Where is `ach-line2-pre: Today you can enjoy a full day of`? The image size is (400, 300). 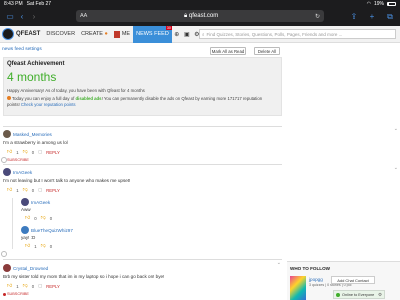 ach-line2-pre: Today you can enjoy a full day of is located at coordinates (44, 98).